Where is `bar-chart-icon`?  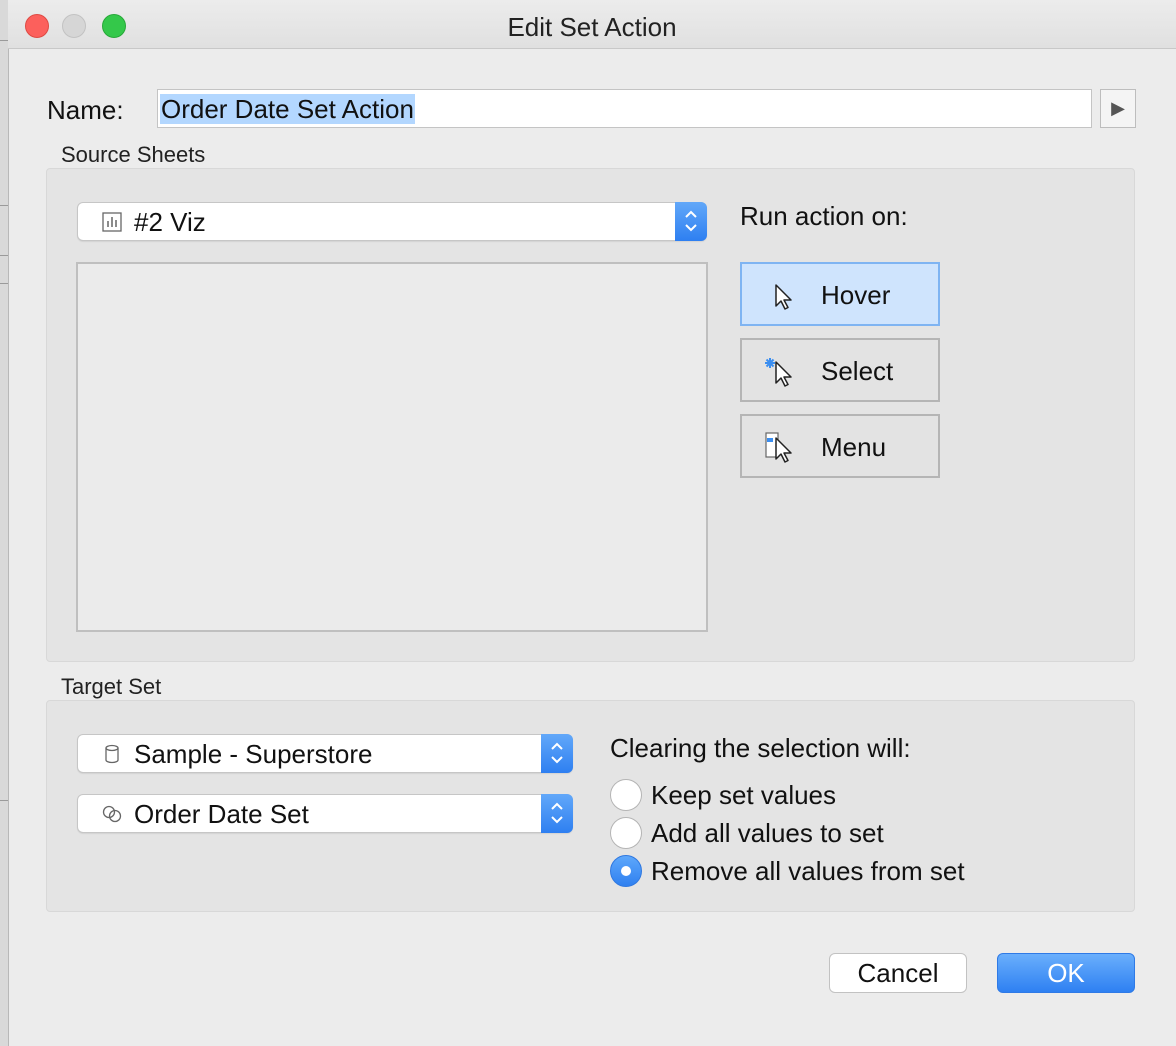
bar-chart-icon is located at coordinates (112, 222).